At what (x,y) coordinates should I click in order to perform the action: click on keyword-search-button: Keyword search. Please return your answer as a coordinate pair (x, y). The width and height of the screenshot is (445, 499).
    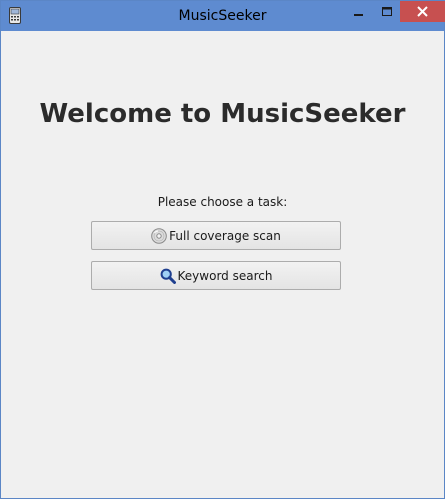
    Looking at the image, I should click on (216, 275).